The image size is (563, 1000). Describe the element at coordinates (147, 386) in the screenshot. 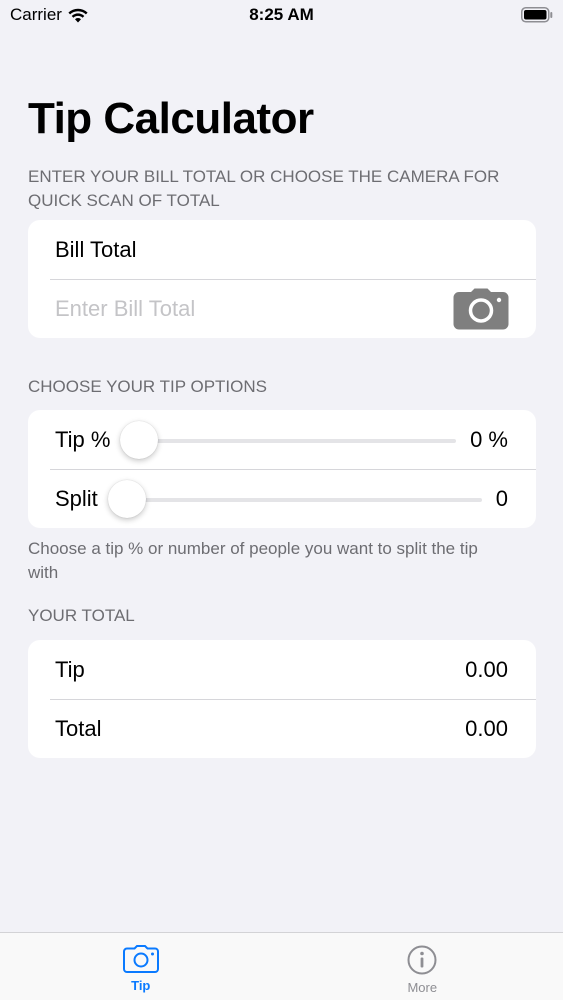

I see `tip-section-header: CHOOSE YOUR TIP OPTIONS` at that location.